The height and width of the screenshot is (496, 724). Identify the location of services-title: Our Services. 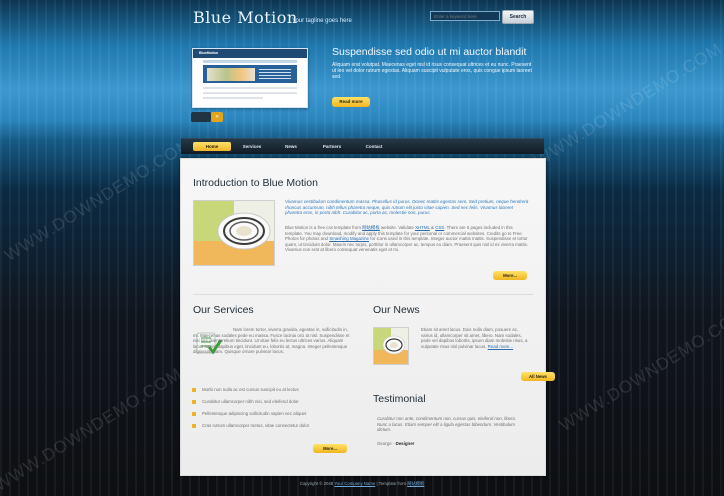
(223, 310).